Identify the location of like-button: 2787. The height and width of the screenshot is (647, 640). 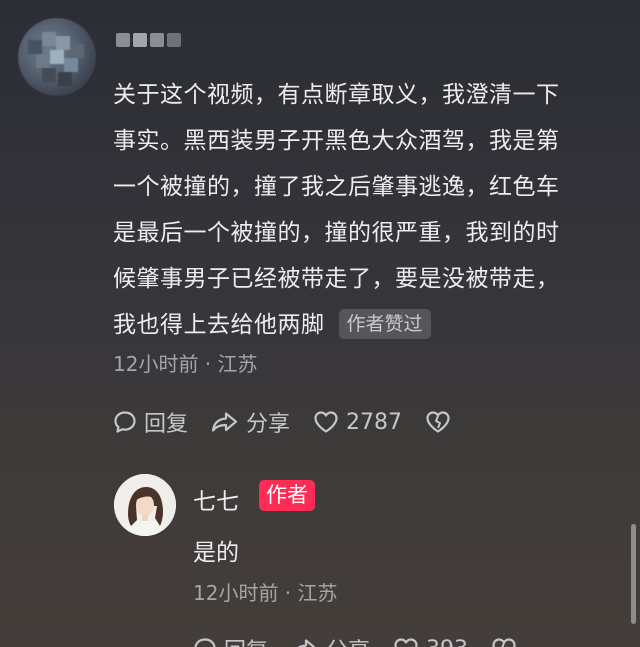
(357, 422).